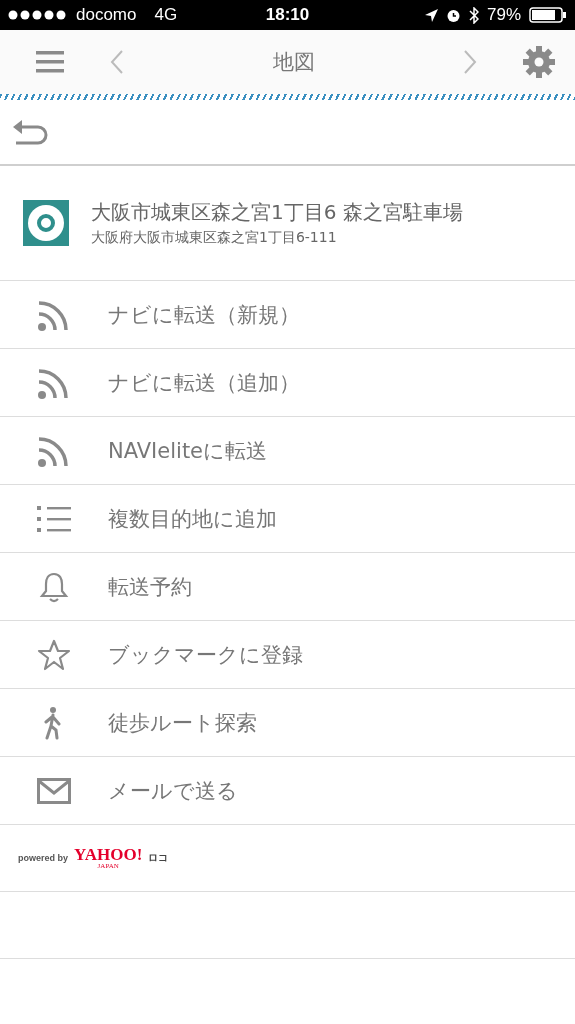  What do you see at coordinates (54, 586) in the screenshot?
I see `bell-icon` at bounding box center [54, 586].